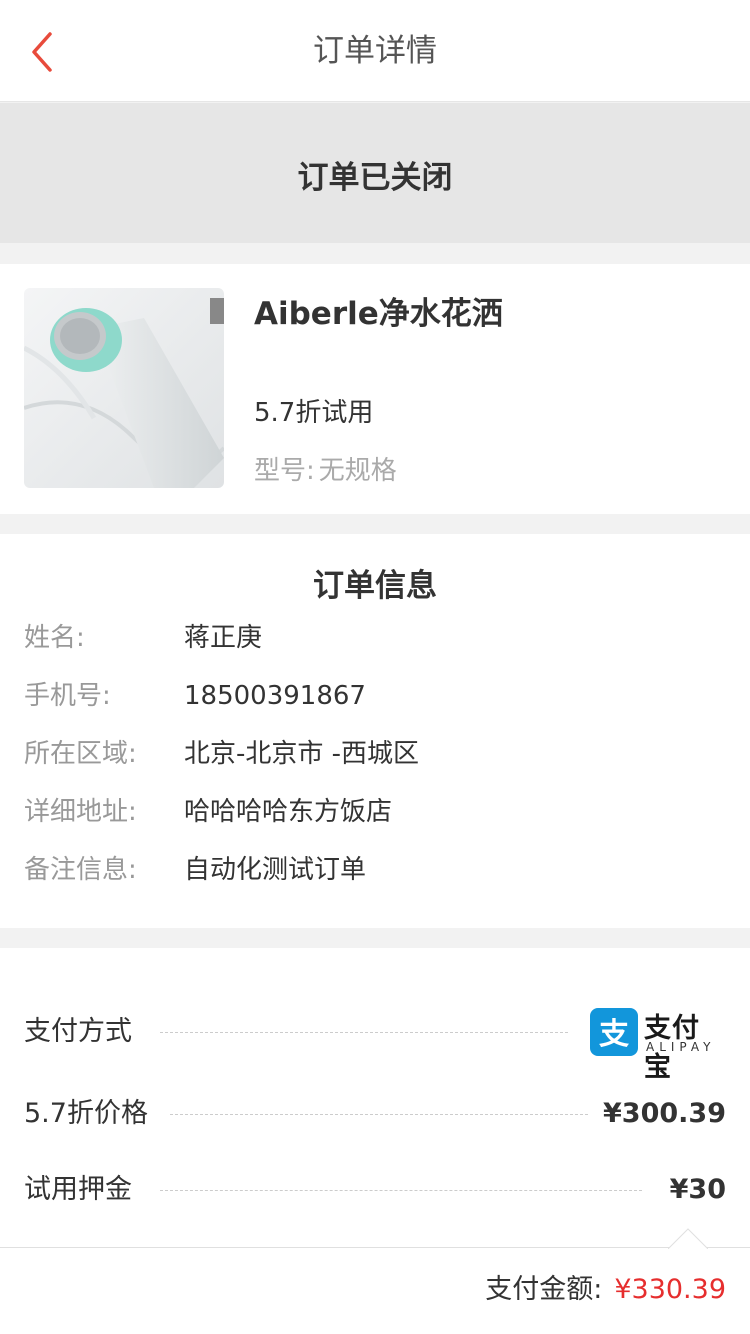 The height and width of the screenshot is (1334, 750). I want to click on product-spec: 型号: 无规格, so click(325, 468).